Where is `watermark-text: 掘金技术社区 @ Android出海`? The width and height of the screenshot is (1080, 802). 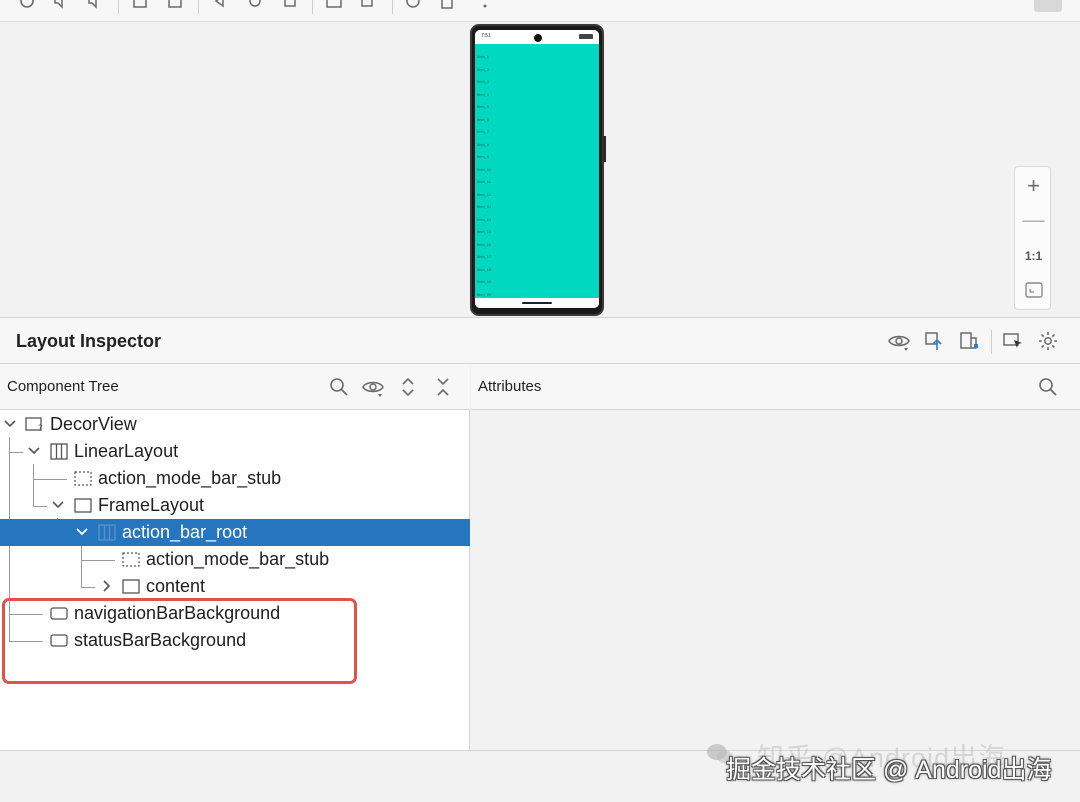 watermark-text: 掘金技术社区 @ Android出海 is located at coordinates (889, 770).